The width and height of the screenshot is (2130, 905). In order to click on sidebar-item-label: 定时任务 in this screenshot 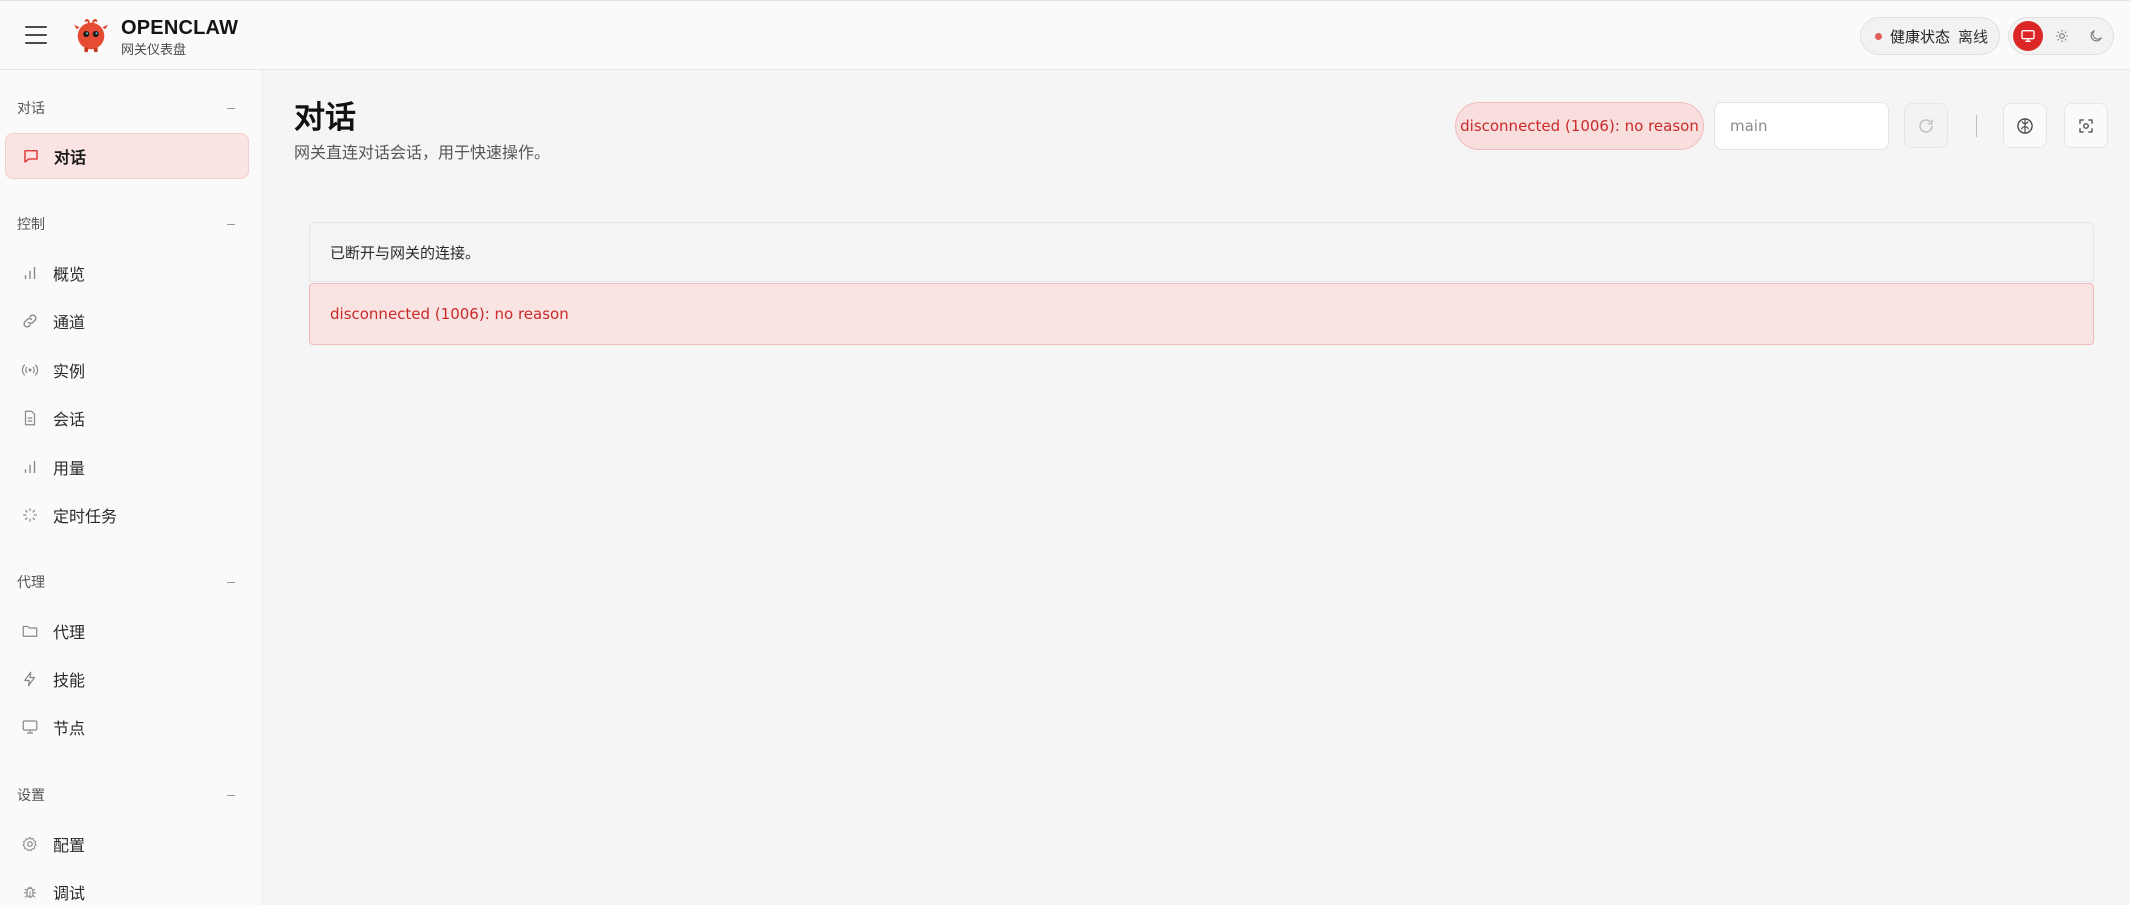, I will do `click(85, 516)`.